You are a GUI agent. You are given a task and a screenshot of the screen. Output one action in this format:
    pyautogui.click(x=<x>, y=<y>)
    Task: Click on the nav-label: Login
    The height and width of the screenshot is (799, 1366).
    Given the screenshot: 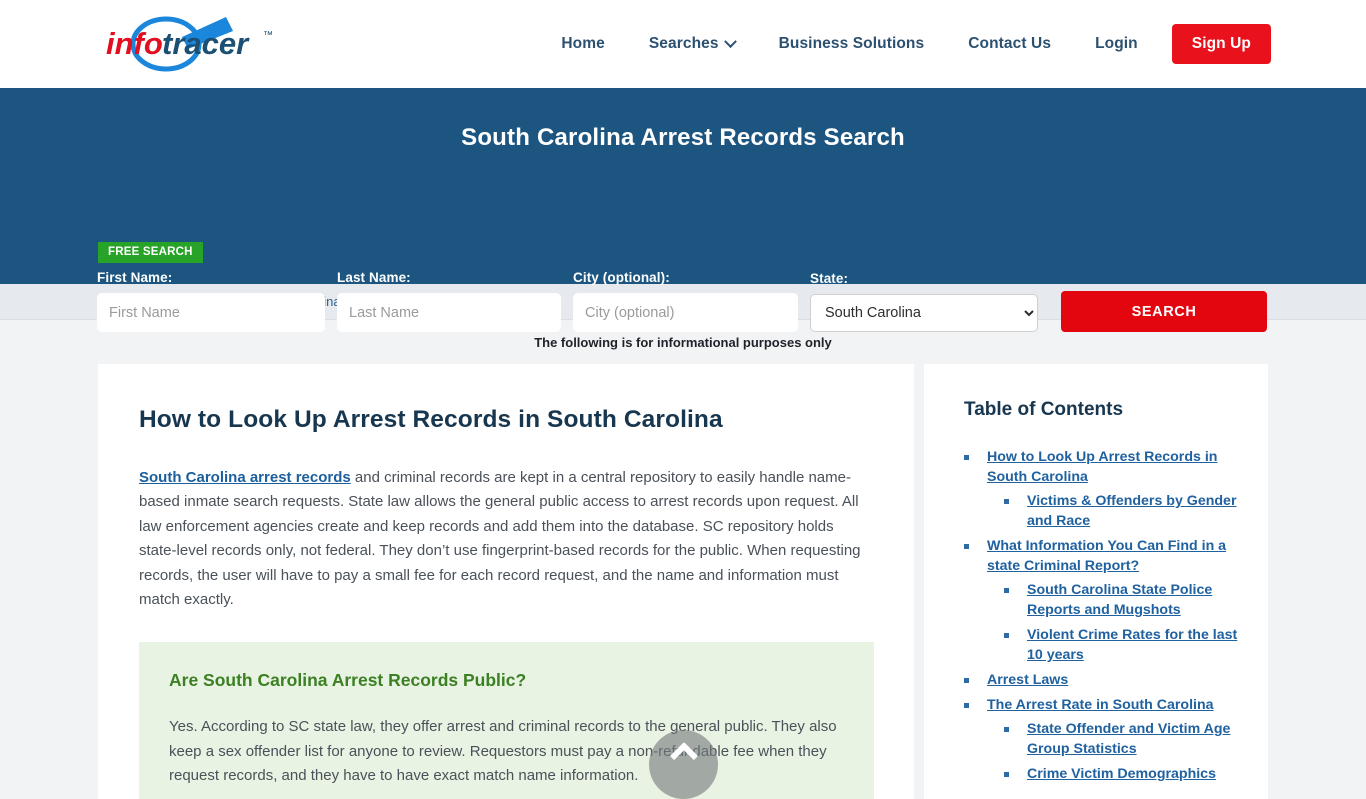 What is the action you would take?
    pyautogui.click(x=1116, y=43)
    